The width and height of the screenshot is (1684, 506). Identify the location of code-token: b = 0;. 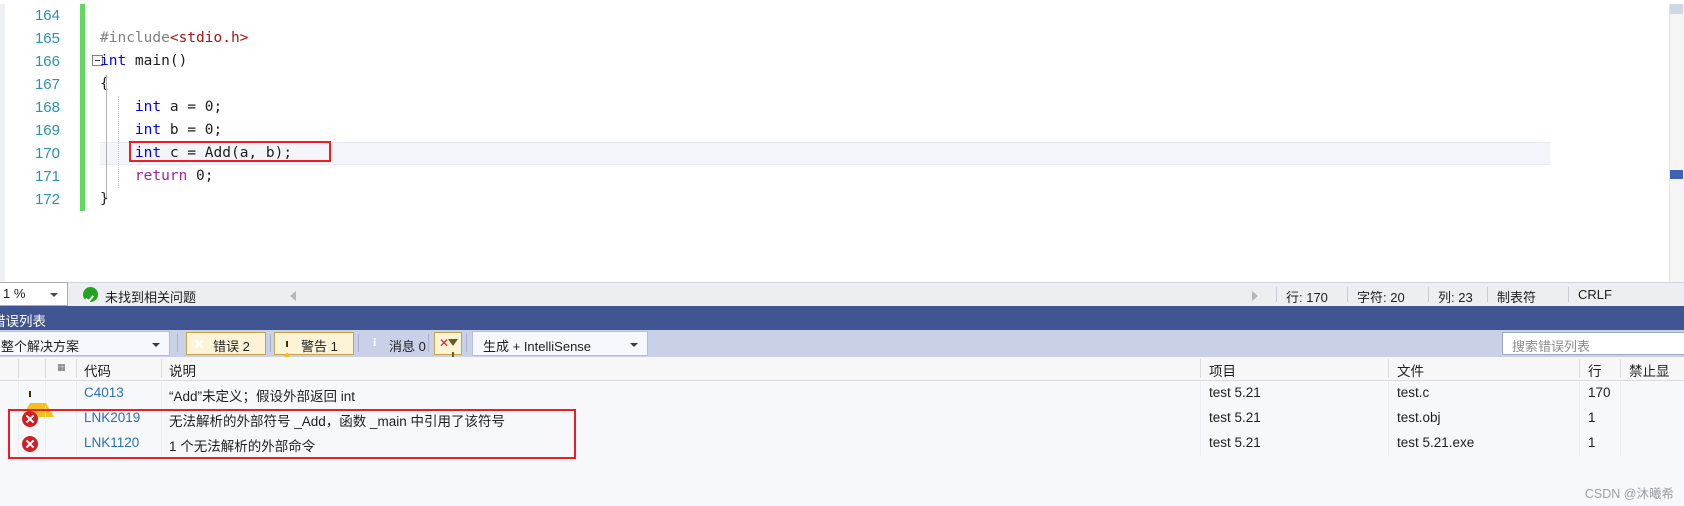
(192, 130).